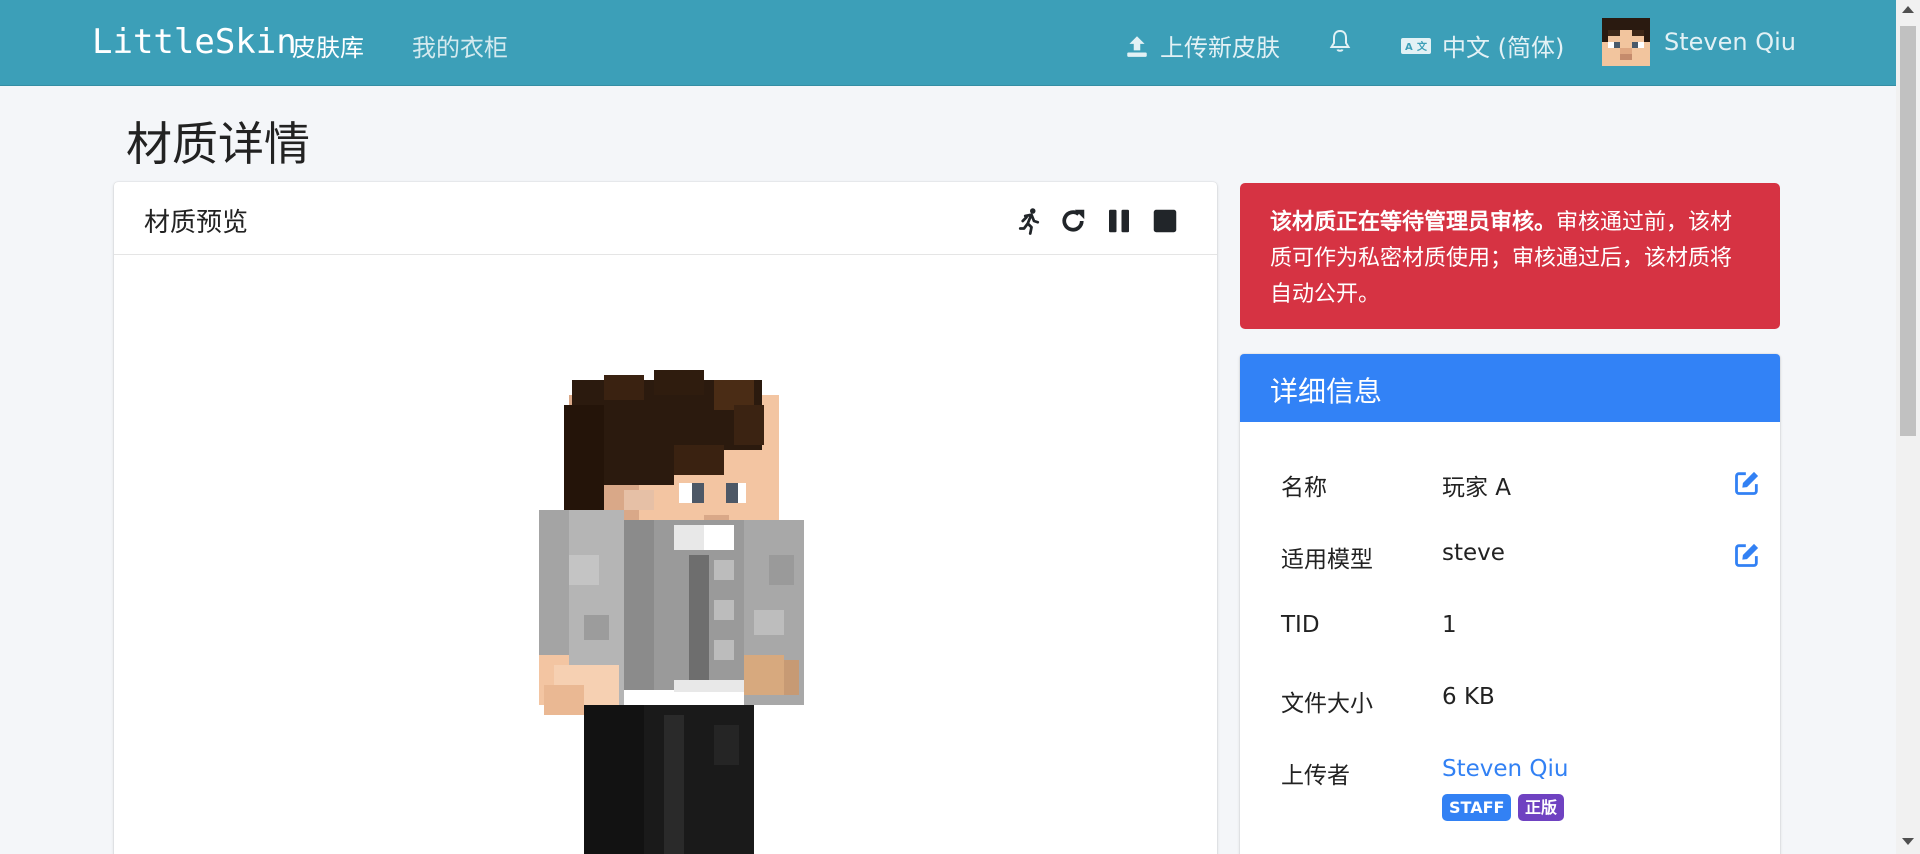  Describe the element at coordinates (1165, 221) in the screenshot. I see `stop-icon` at that location.